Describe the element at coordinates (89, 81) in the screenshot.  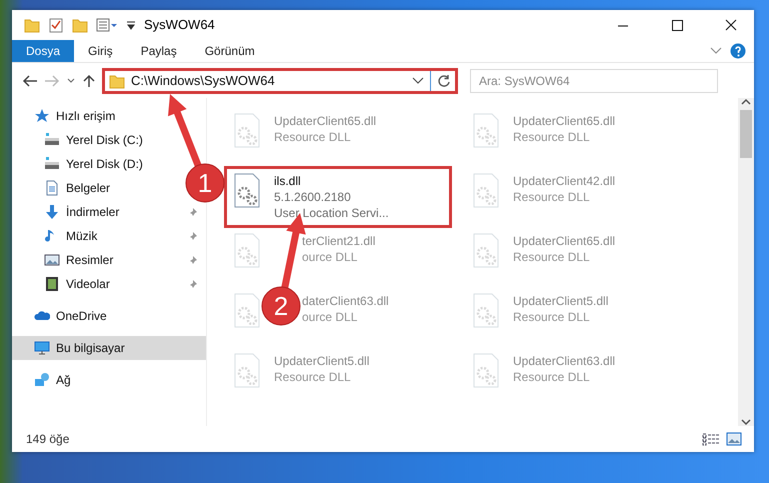
I see `up-arrow-icon` at that location.